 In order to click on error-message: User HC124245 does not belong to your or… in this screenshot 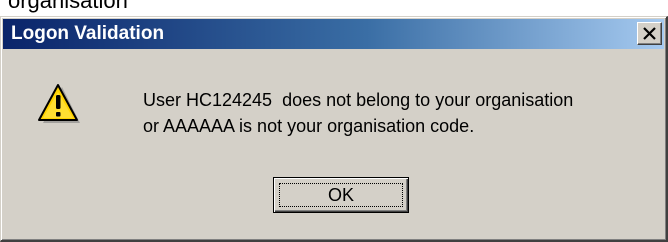, I will do `click(358, 113)`.